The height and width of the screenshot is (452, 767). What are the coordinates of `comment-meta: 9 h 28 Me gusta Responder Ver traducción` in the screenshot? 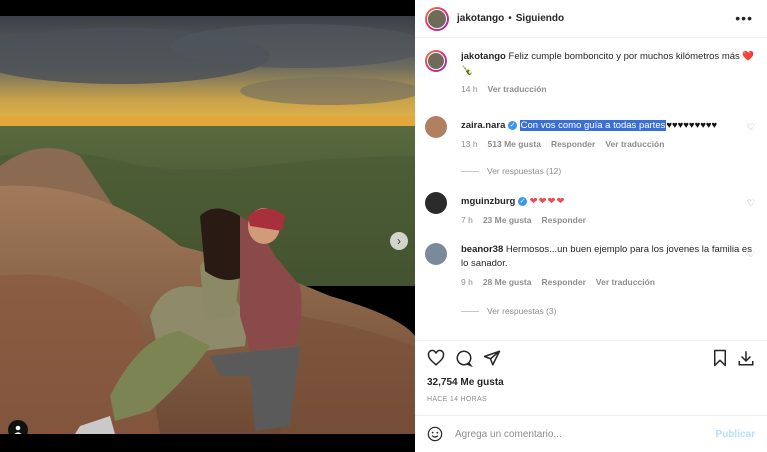 It's located at (608, 282).